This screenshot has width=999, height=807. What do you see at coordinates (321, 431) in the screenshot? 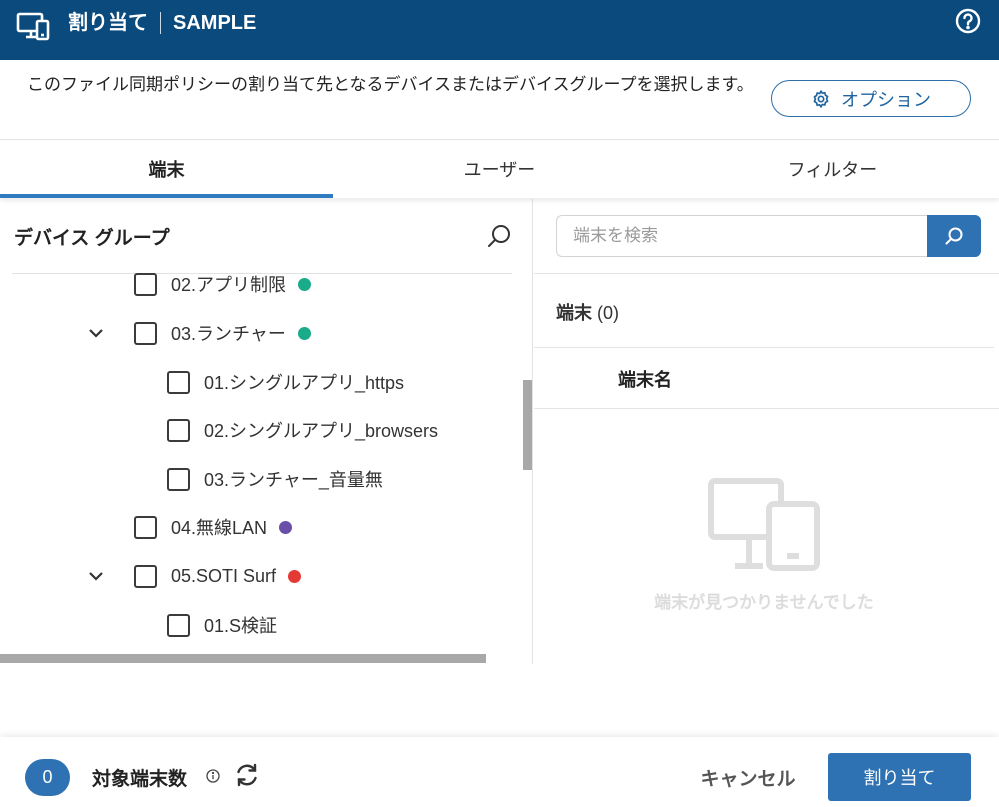
I see `tree-item-label: 02.シングルアプリ_browsers` at bounding box center [321, 431].